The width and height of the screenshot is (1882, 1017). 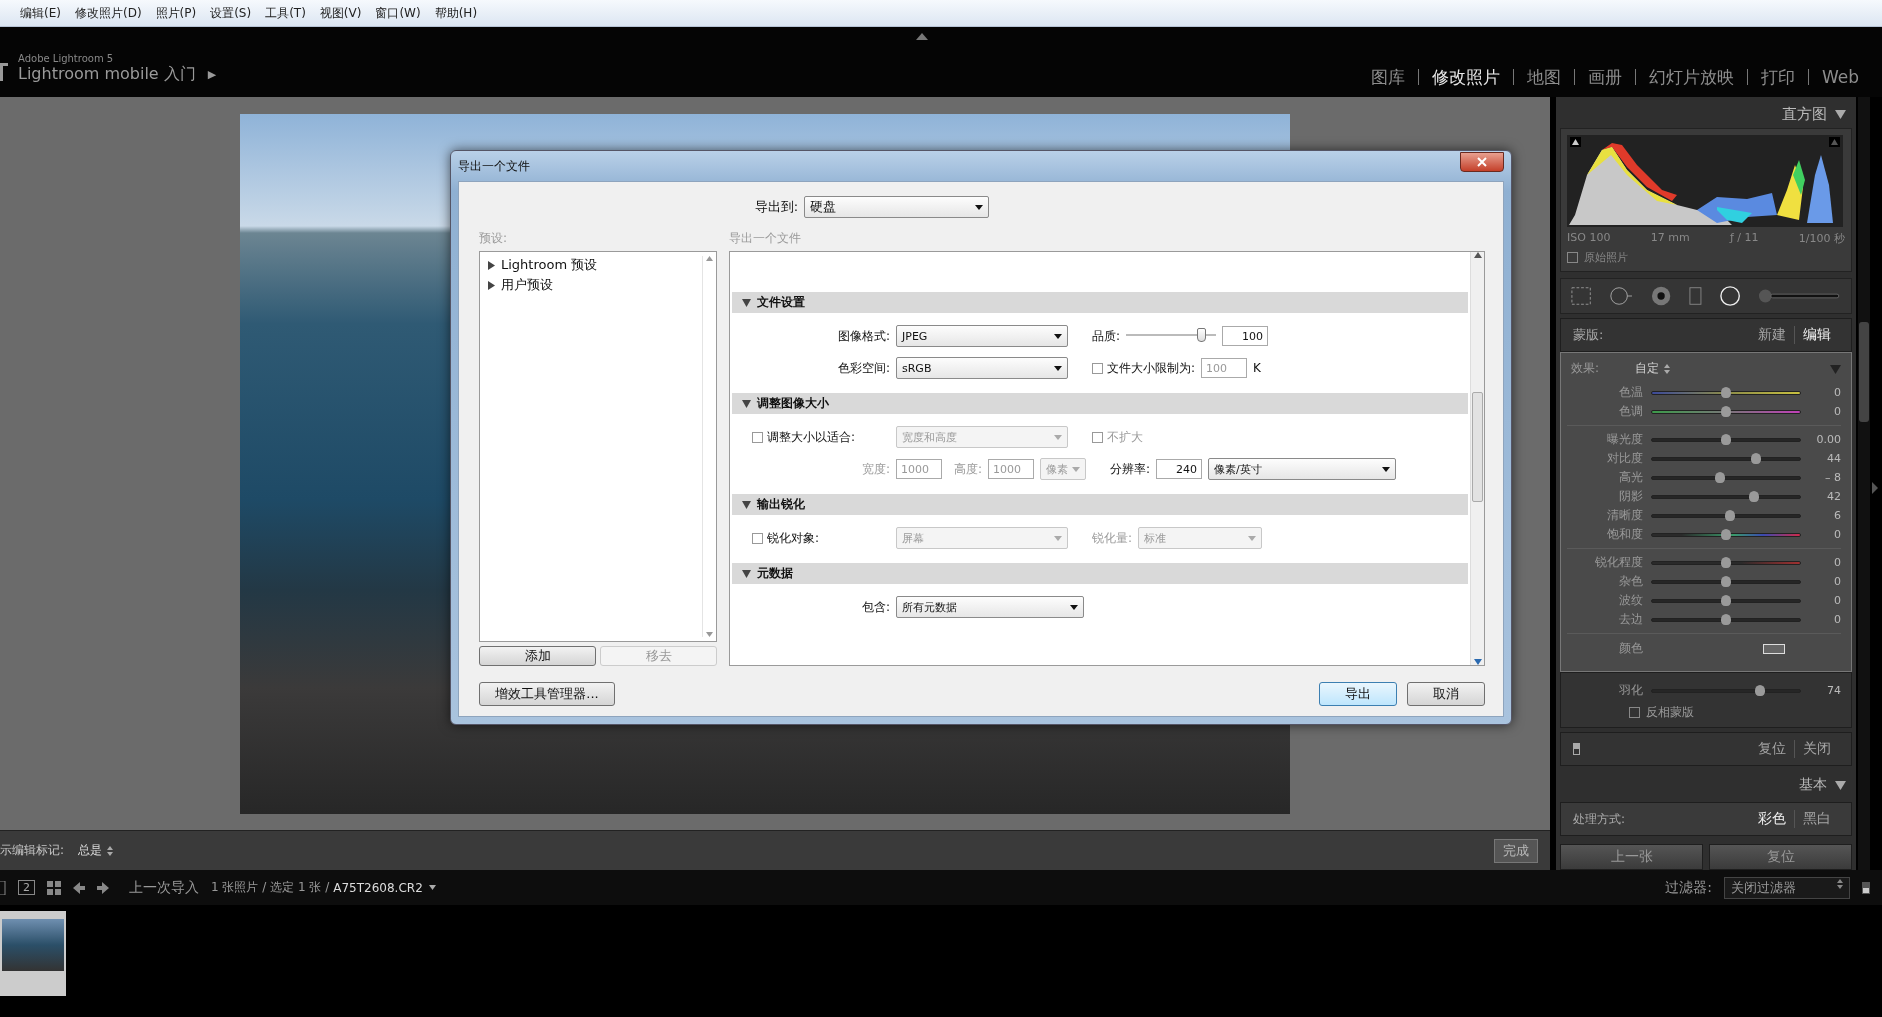 What do you see at coordinates (1866, 887) in the screenshot?
I see `filter-lock-icon` at bounding box center [1866, 887].